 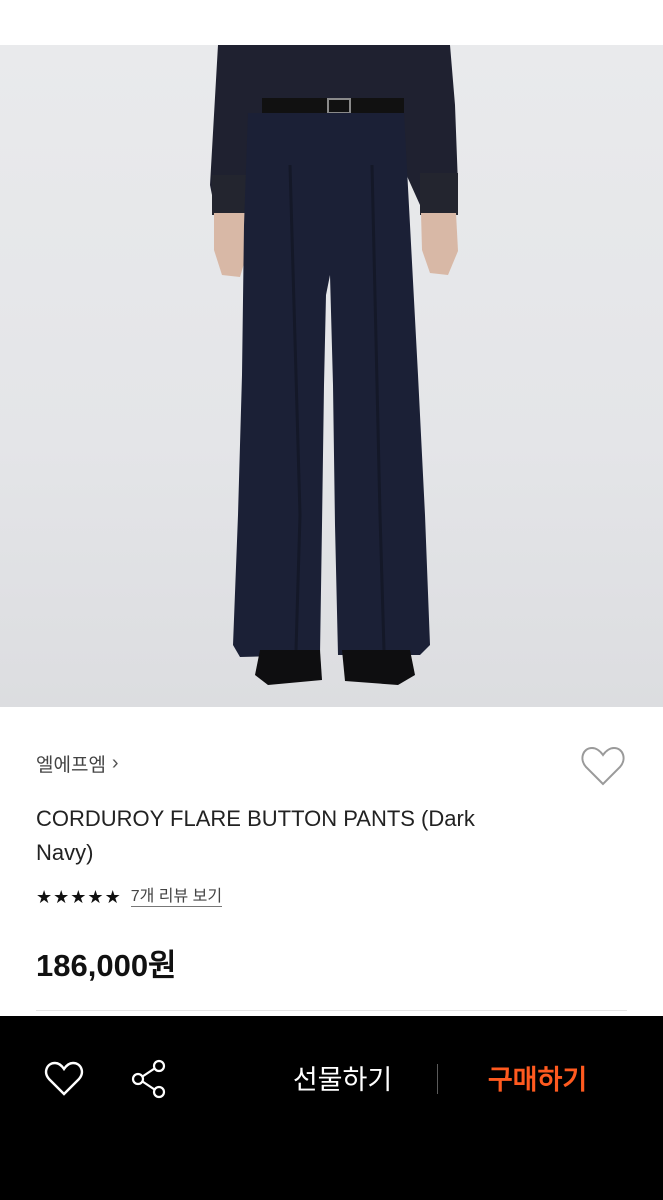 I want to click on star-rating: ★ ★ ★ ★ ★, so click(x=78, y=897).